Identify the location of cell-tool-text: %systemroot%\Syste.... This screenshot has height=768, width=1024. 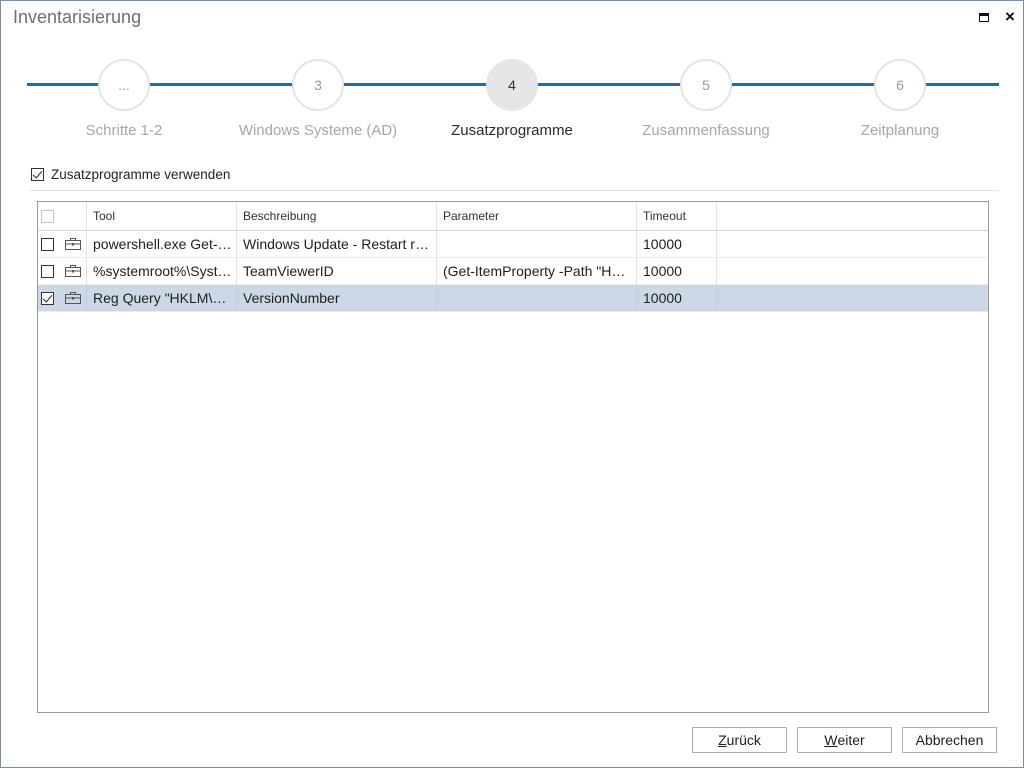
(164, 271).